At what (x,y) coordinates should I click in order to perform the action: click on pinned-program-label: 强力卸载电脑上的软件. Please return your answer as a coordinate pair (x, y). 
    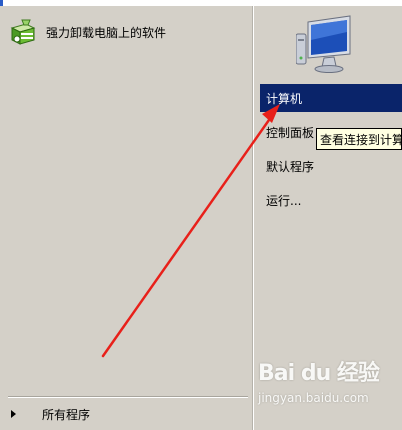
    Looking at the image, I should click on (106, 32).